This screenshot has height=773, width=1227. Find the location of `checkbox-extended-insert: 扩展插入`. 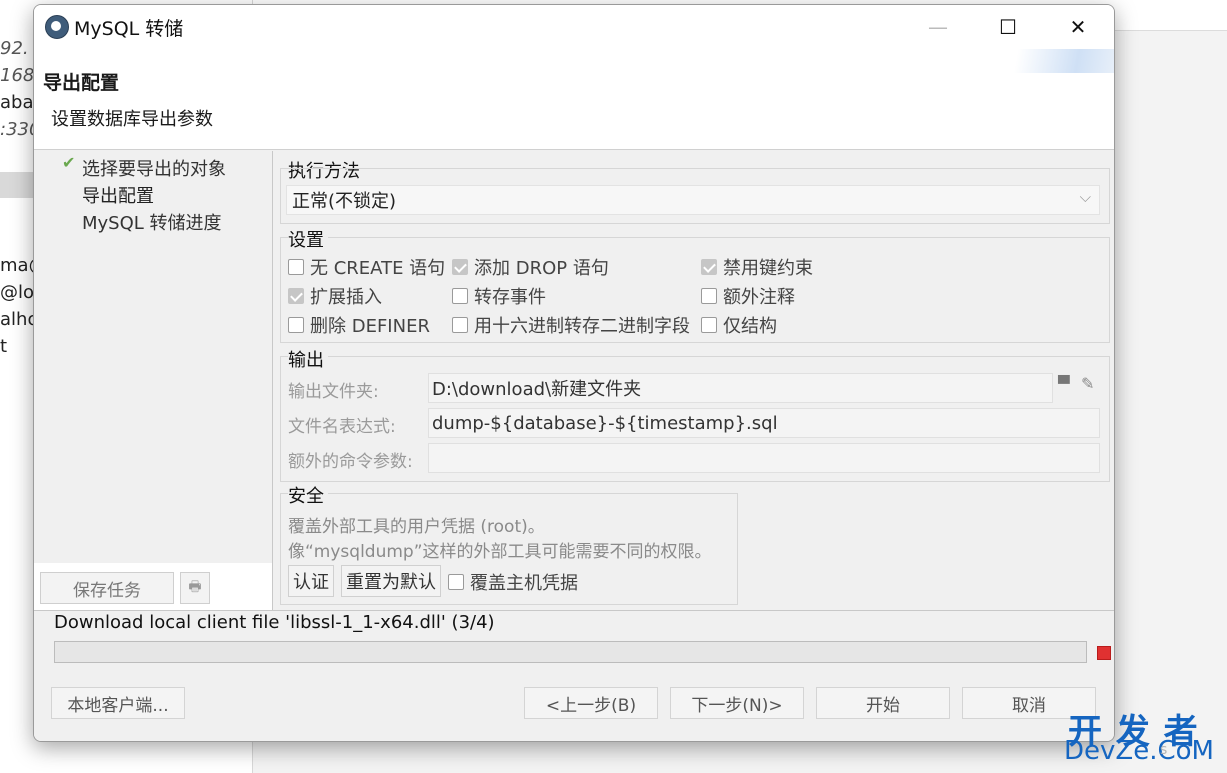

checkbox-extended-insert: 扩展插入 is located at coordinates (335, 296).